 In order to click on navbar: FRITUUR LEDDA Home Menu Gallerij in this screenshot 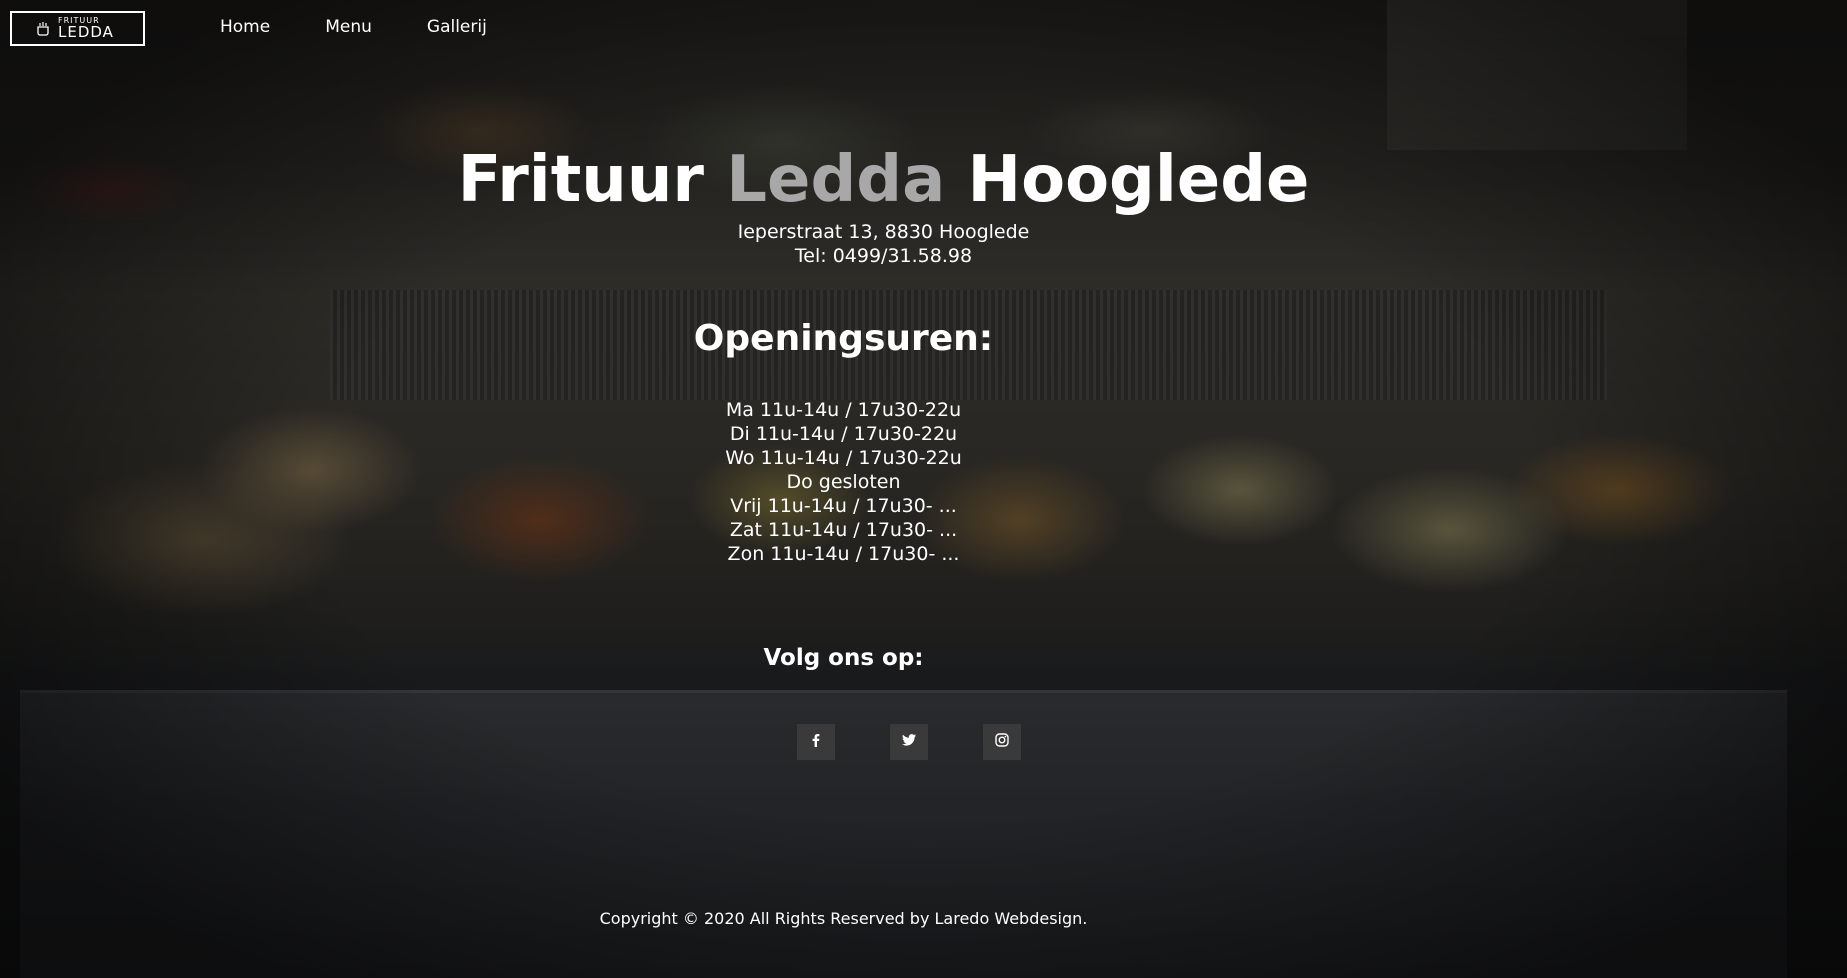, I will do `click(923, 29)`.